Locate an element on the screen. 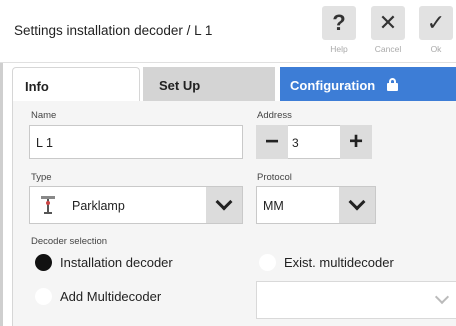 The width and height of the screenshot is (456, 326). ok-label: Ok is located at coordinates (436, 49).